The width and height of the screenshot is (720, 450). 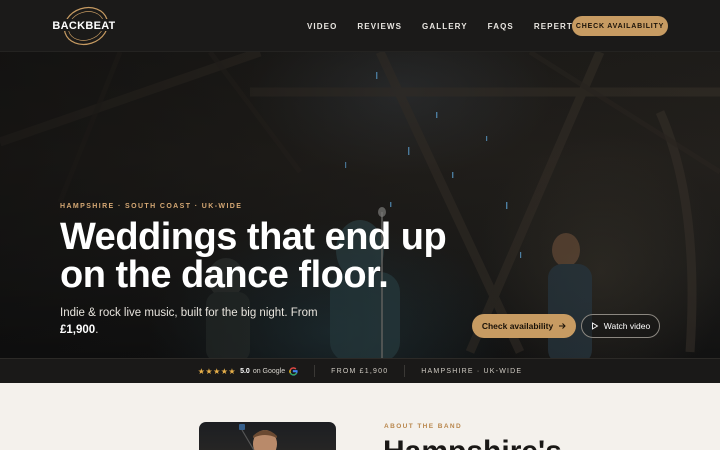 What do you see at coordinates (360, 416) in the screenshot?
I see `about-section: ABOUT THE BAND Hampshire's` at bounding box center [360, 416].